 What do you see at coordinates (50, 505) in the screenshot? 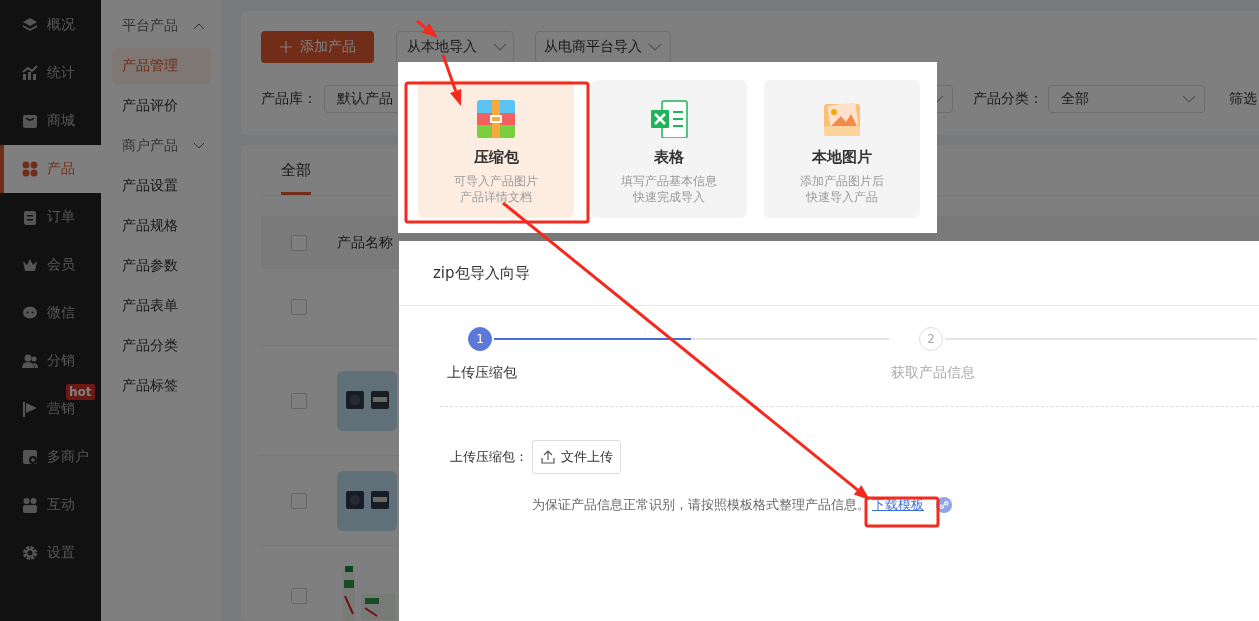
I see `nav-item: 互动` at bounding box center [50, 505].